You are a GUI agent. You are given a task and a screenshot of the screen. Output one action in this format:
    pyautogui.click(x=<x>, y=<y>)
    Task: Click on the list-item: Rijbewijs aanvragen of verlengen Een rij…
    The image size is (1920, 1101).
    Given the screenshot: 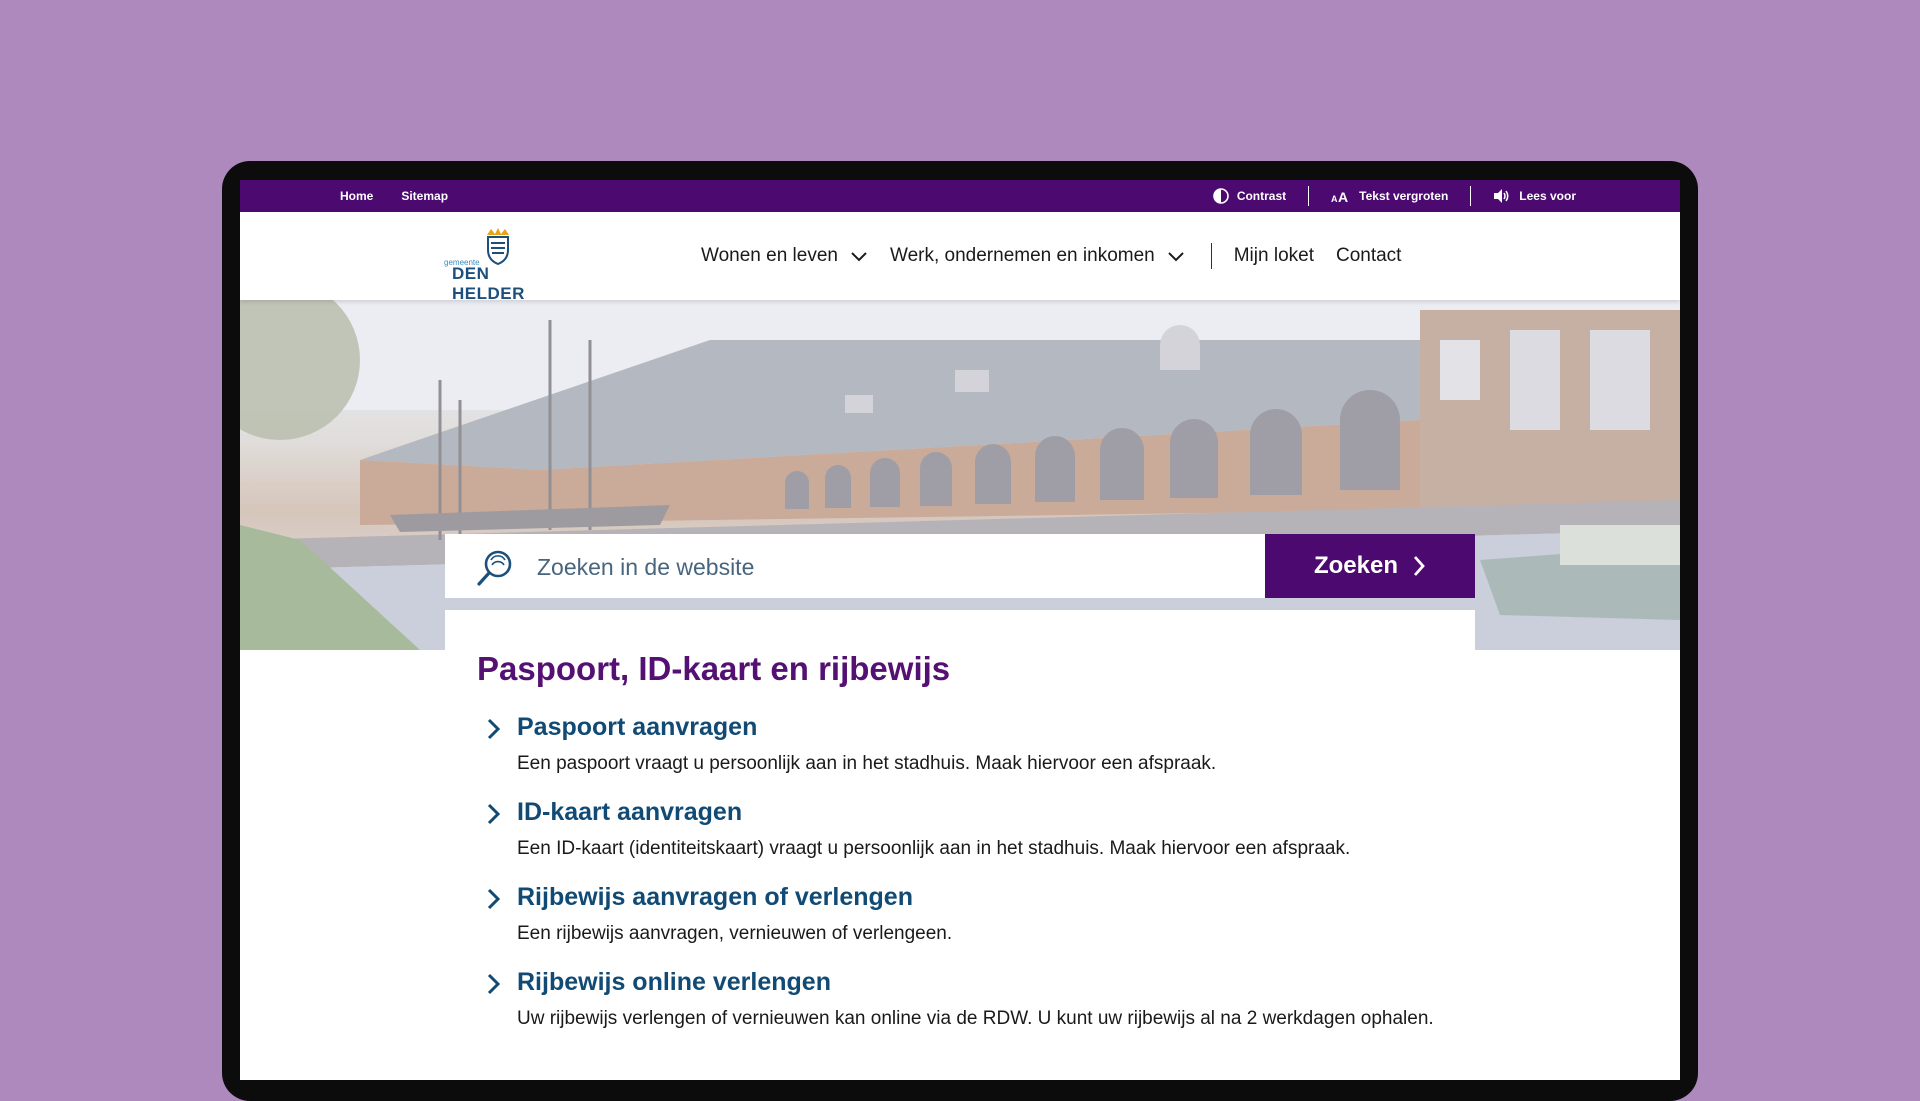 What is the action you would take?
    pyautogui.click(x=967, y=913)
    